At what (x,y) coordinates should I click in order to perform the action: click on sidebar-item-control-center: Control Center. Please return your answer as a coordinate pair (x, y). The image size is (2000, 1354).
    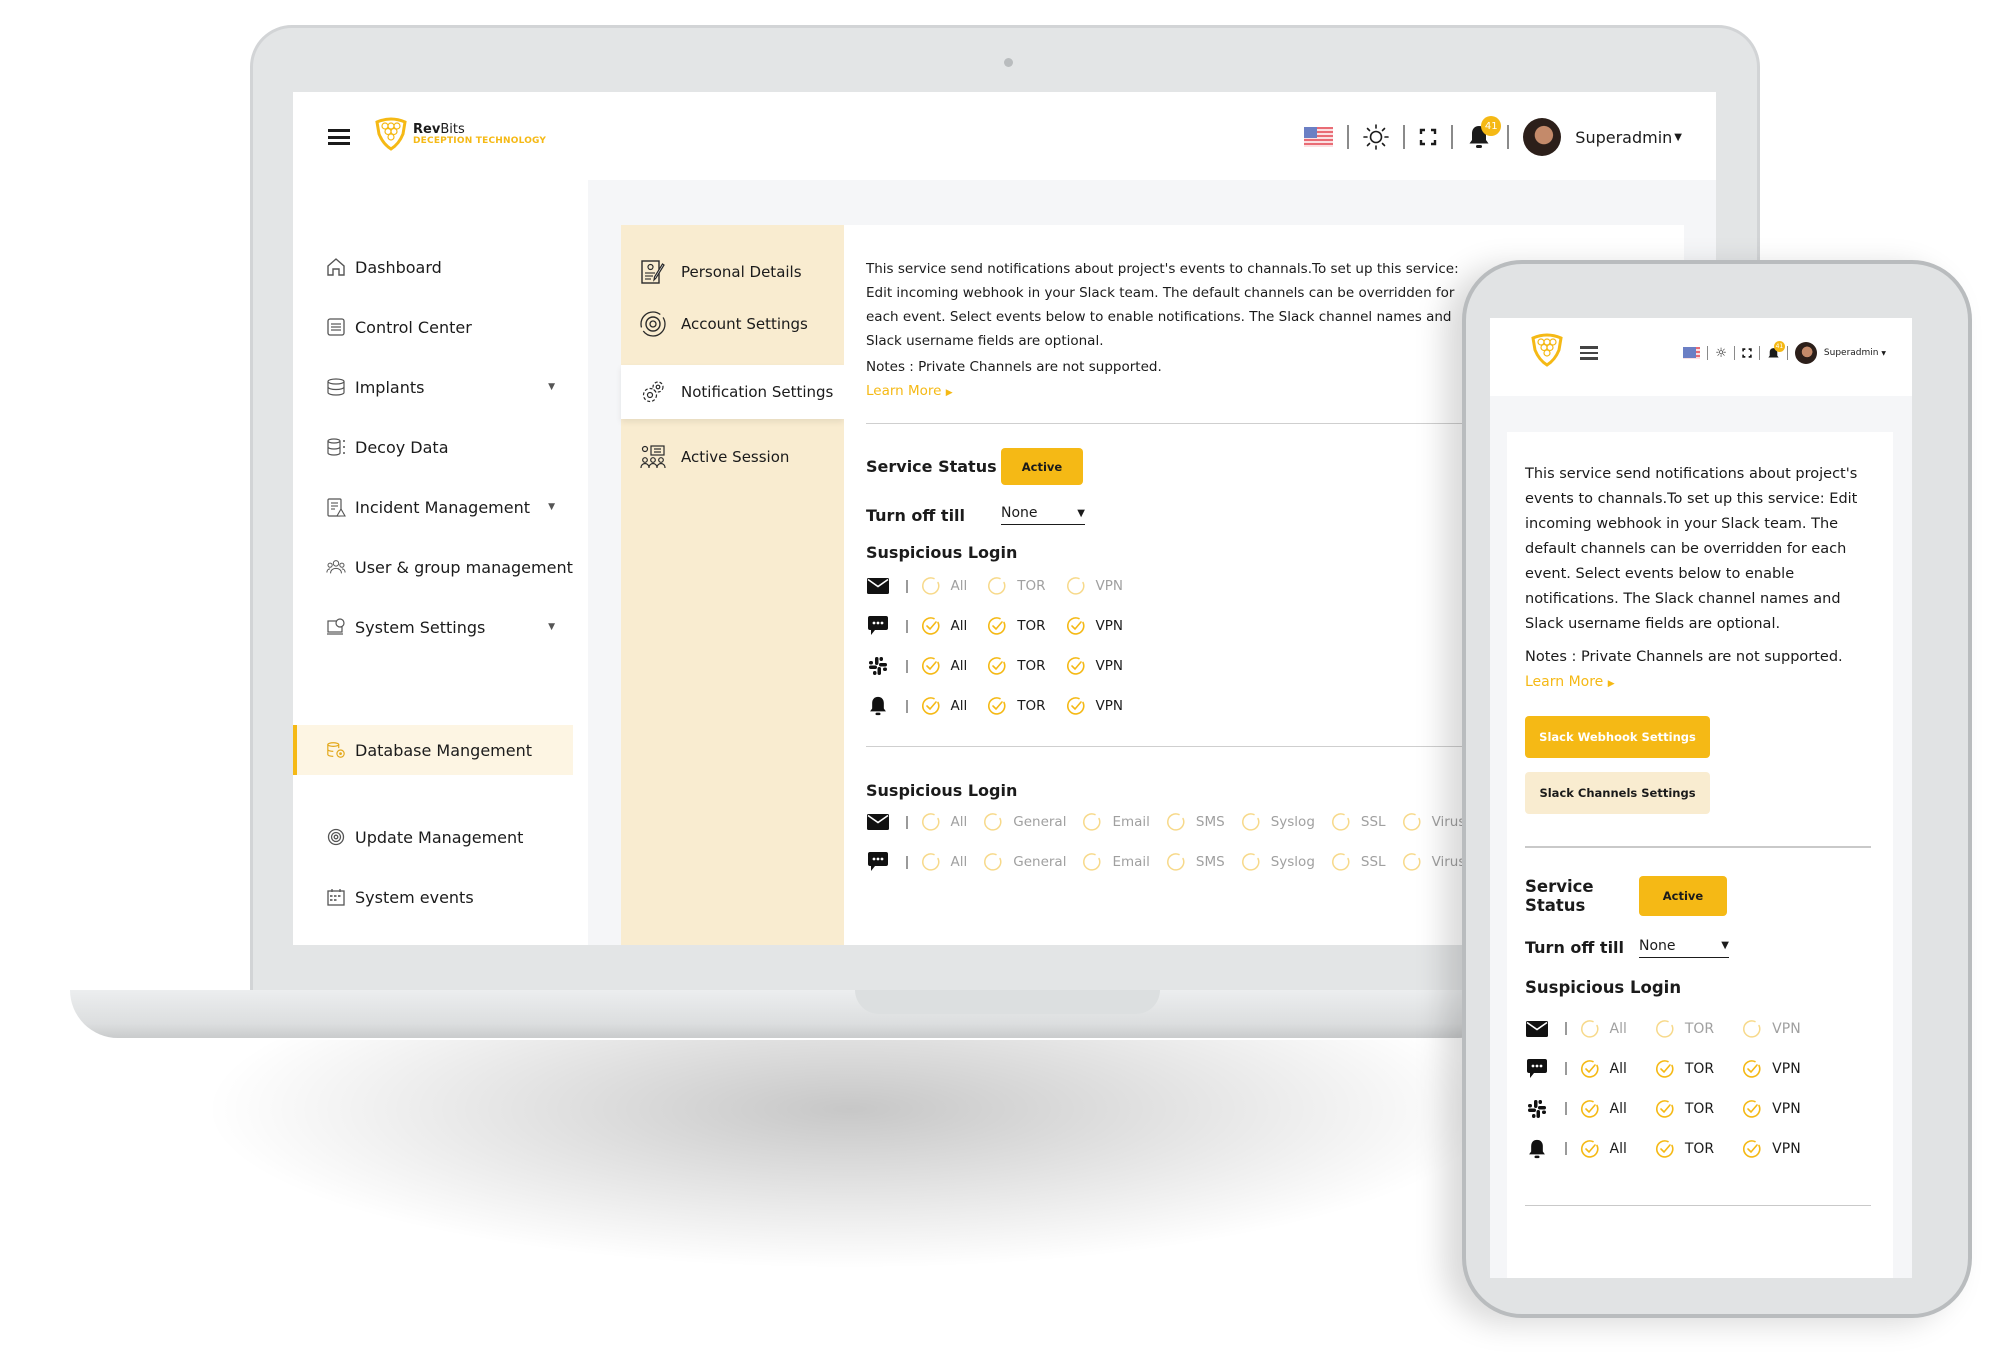
    Looking at the image, I should click on (433, 327).